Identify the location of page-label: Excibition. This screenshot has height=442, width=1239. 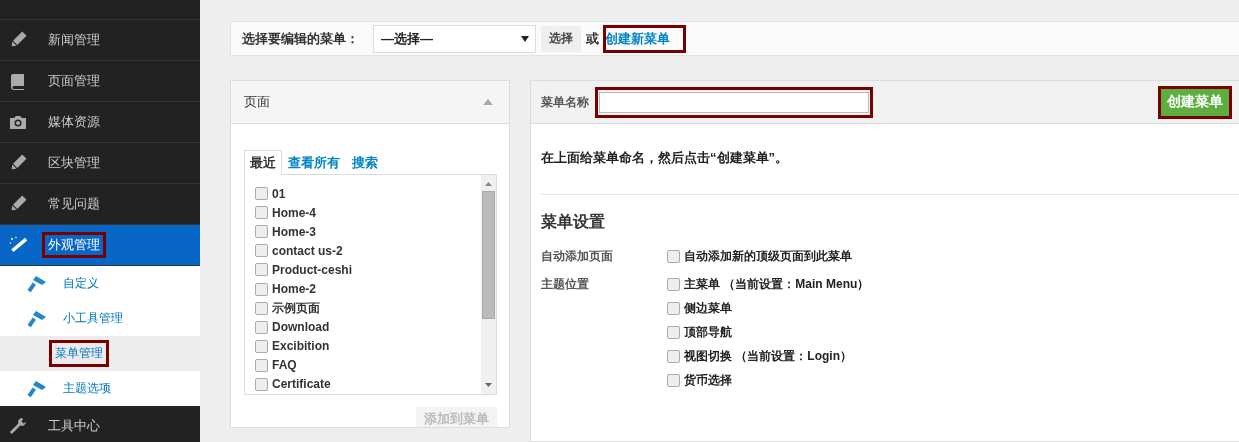
(301, 346).